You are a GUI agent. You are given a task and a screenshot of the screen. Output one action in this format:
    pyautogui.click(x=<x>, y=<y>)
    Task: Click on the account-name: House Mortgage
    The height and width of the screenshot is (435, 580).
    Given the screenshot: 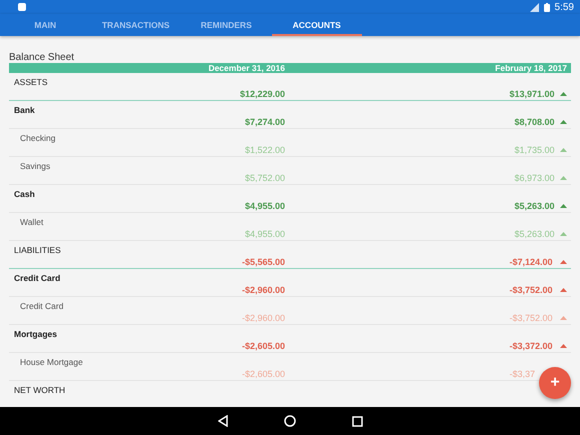 What is the action you would take?
    pyautogui.click(x=46, y=362)
    